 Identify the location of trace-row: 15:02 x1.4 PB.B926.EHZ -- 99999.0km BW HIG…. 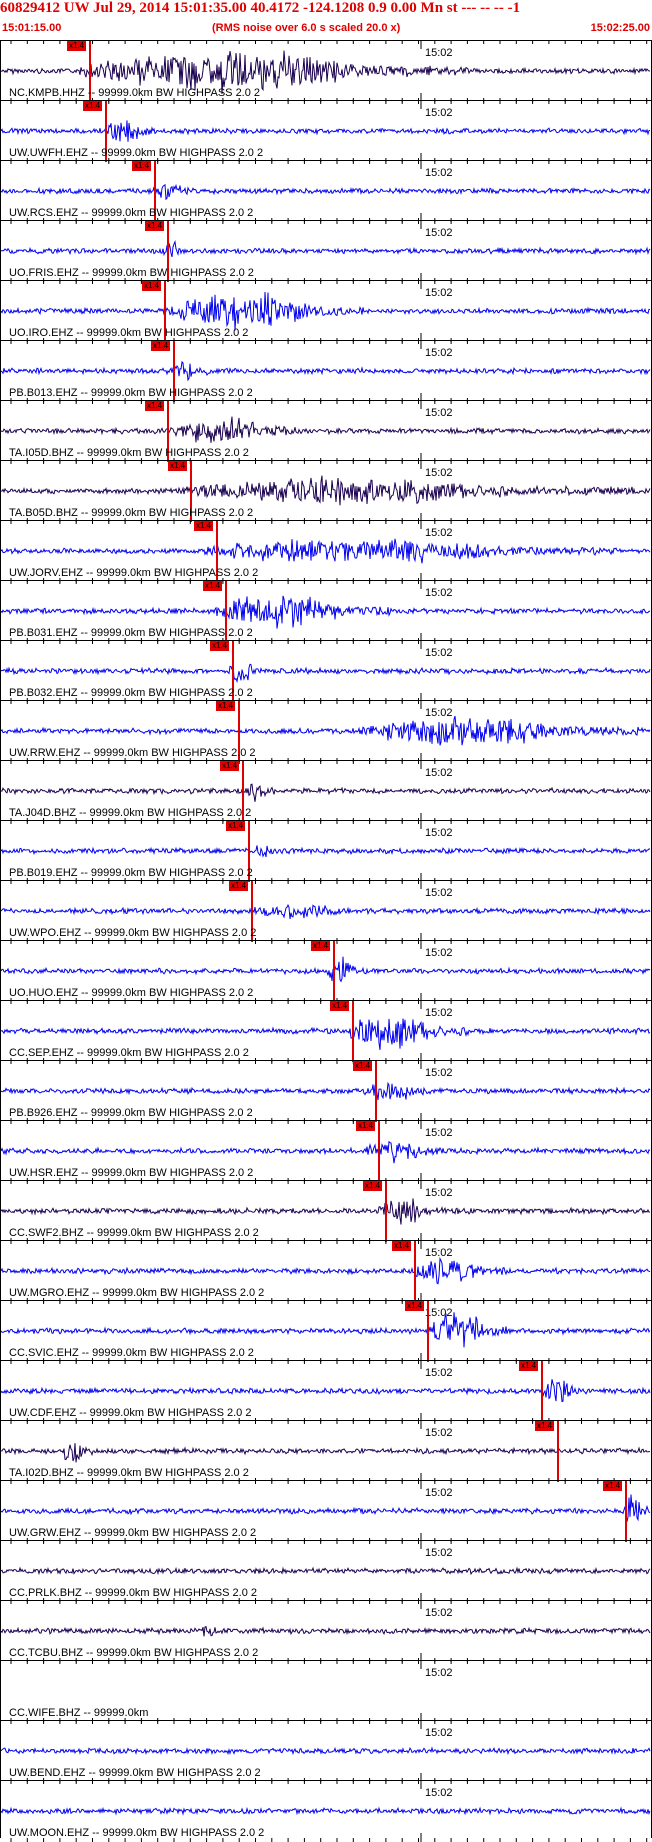
(326, 1091).